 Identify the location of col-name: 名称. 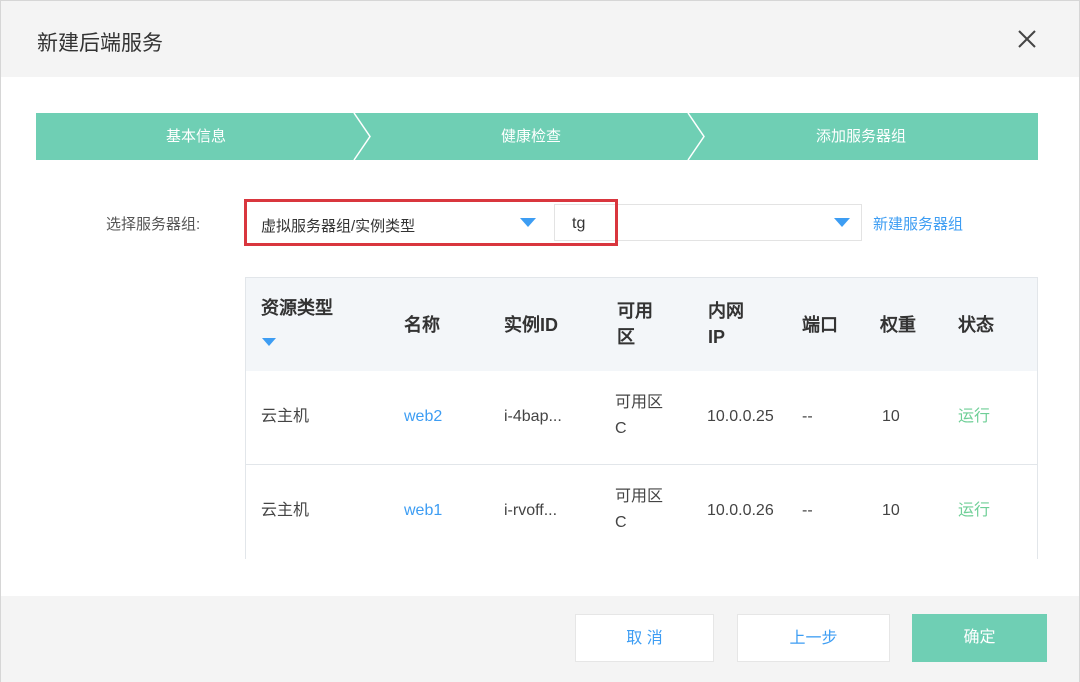
(422, 325).